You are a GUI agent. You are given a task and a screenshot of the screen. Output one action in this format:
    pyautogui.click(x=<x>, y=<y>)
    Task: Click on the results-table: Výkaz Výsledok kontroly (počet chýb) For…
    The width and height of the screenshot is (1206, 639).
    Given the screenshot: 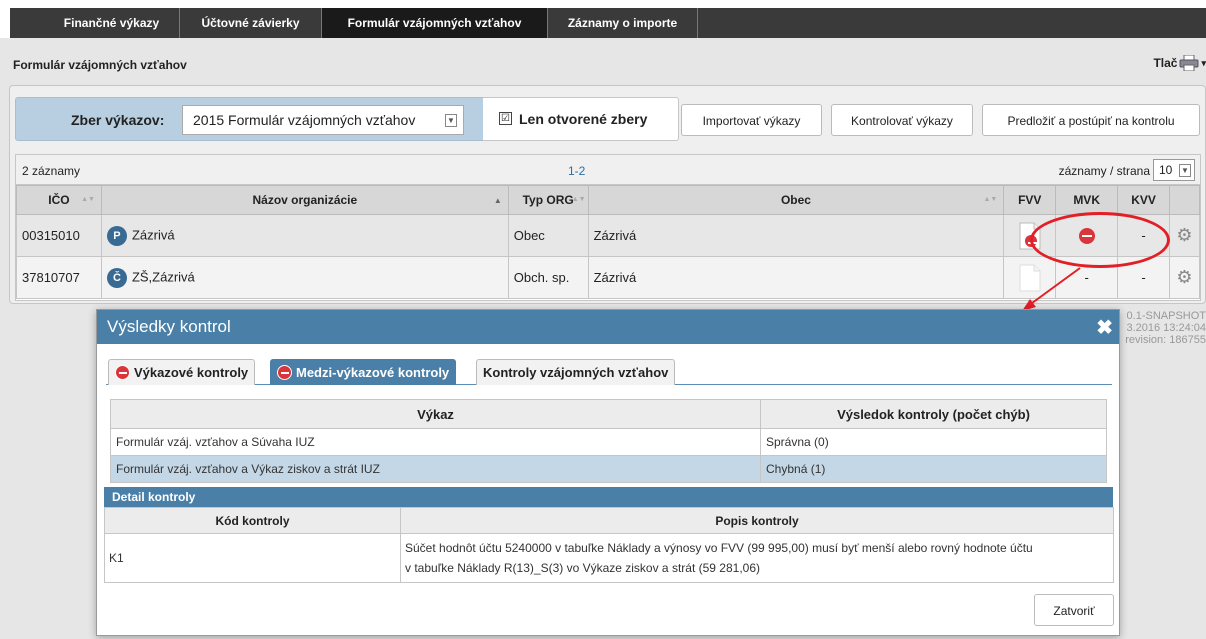 What is the action you would take?
    pyautogui.click(x=608, y=441)
    